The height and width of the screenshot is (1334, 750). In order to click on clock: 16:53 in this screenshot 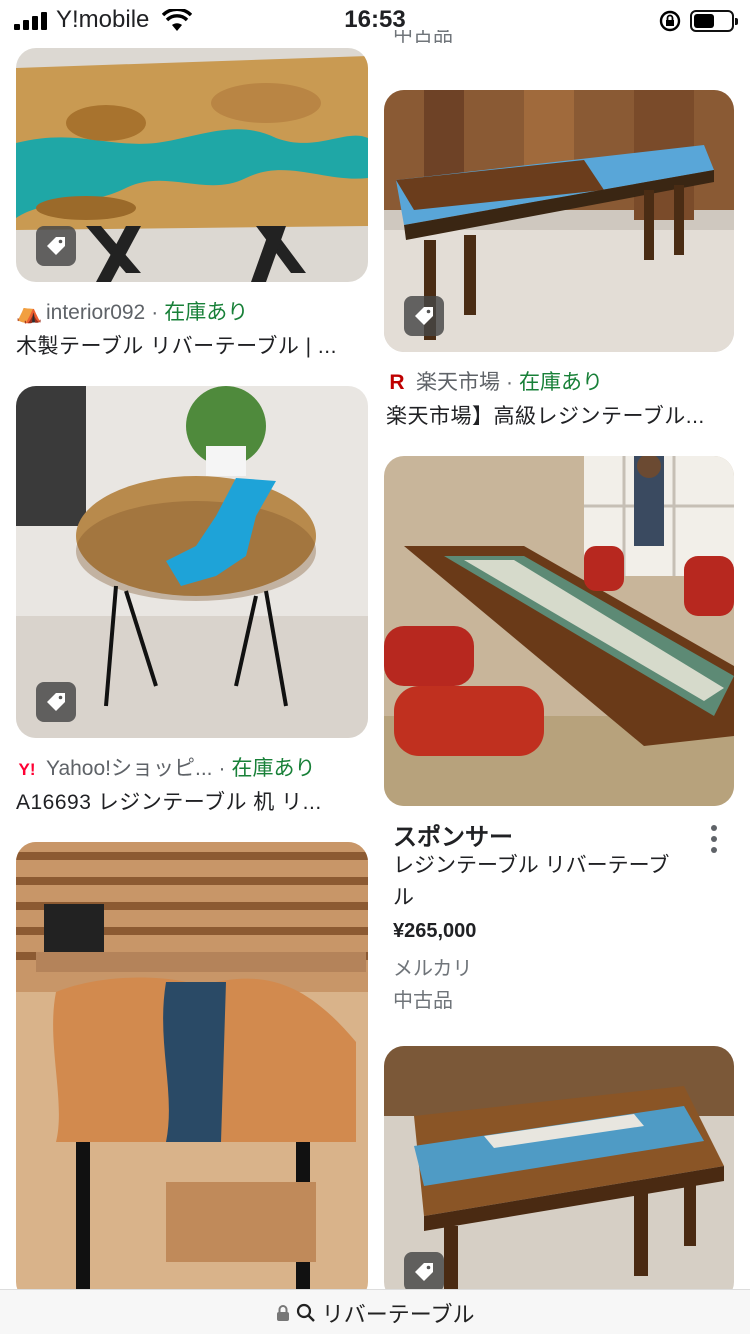, I will do `click(375, 19)`.